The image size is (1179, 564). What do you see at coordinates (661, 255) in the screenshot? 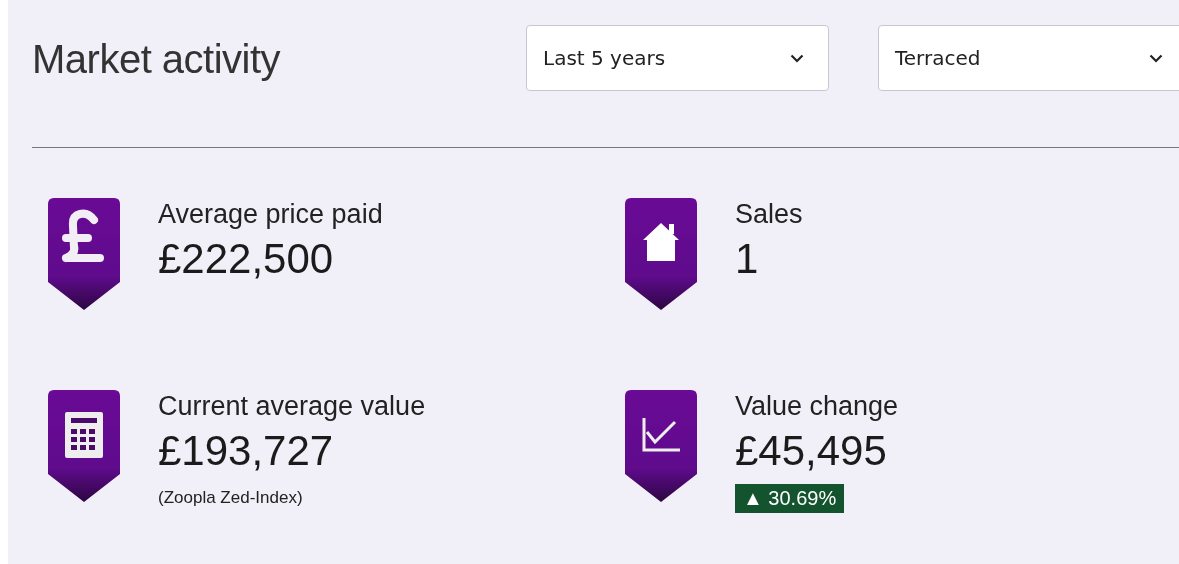
I see `house-icon` at bounding box center [661, 255].